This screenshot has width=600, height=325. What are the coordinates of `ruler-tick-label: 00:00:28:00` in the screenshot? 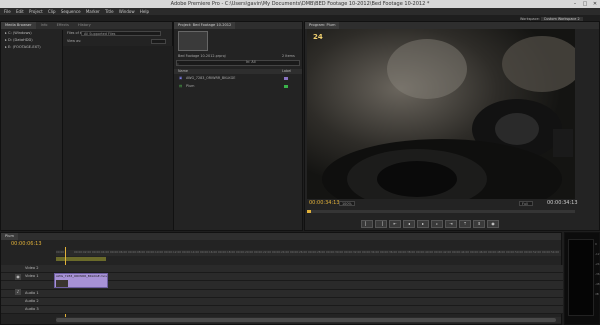 It's located at (317, 252).